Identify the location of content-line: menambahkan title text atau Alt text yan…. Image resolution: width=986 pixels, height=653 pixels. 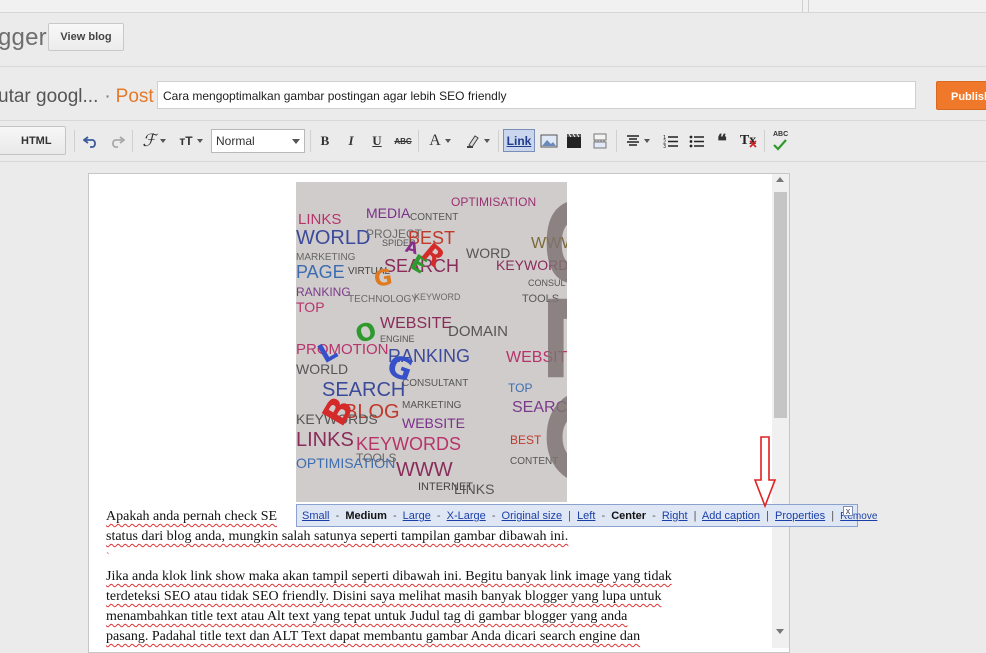
(436, 617).